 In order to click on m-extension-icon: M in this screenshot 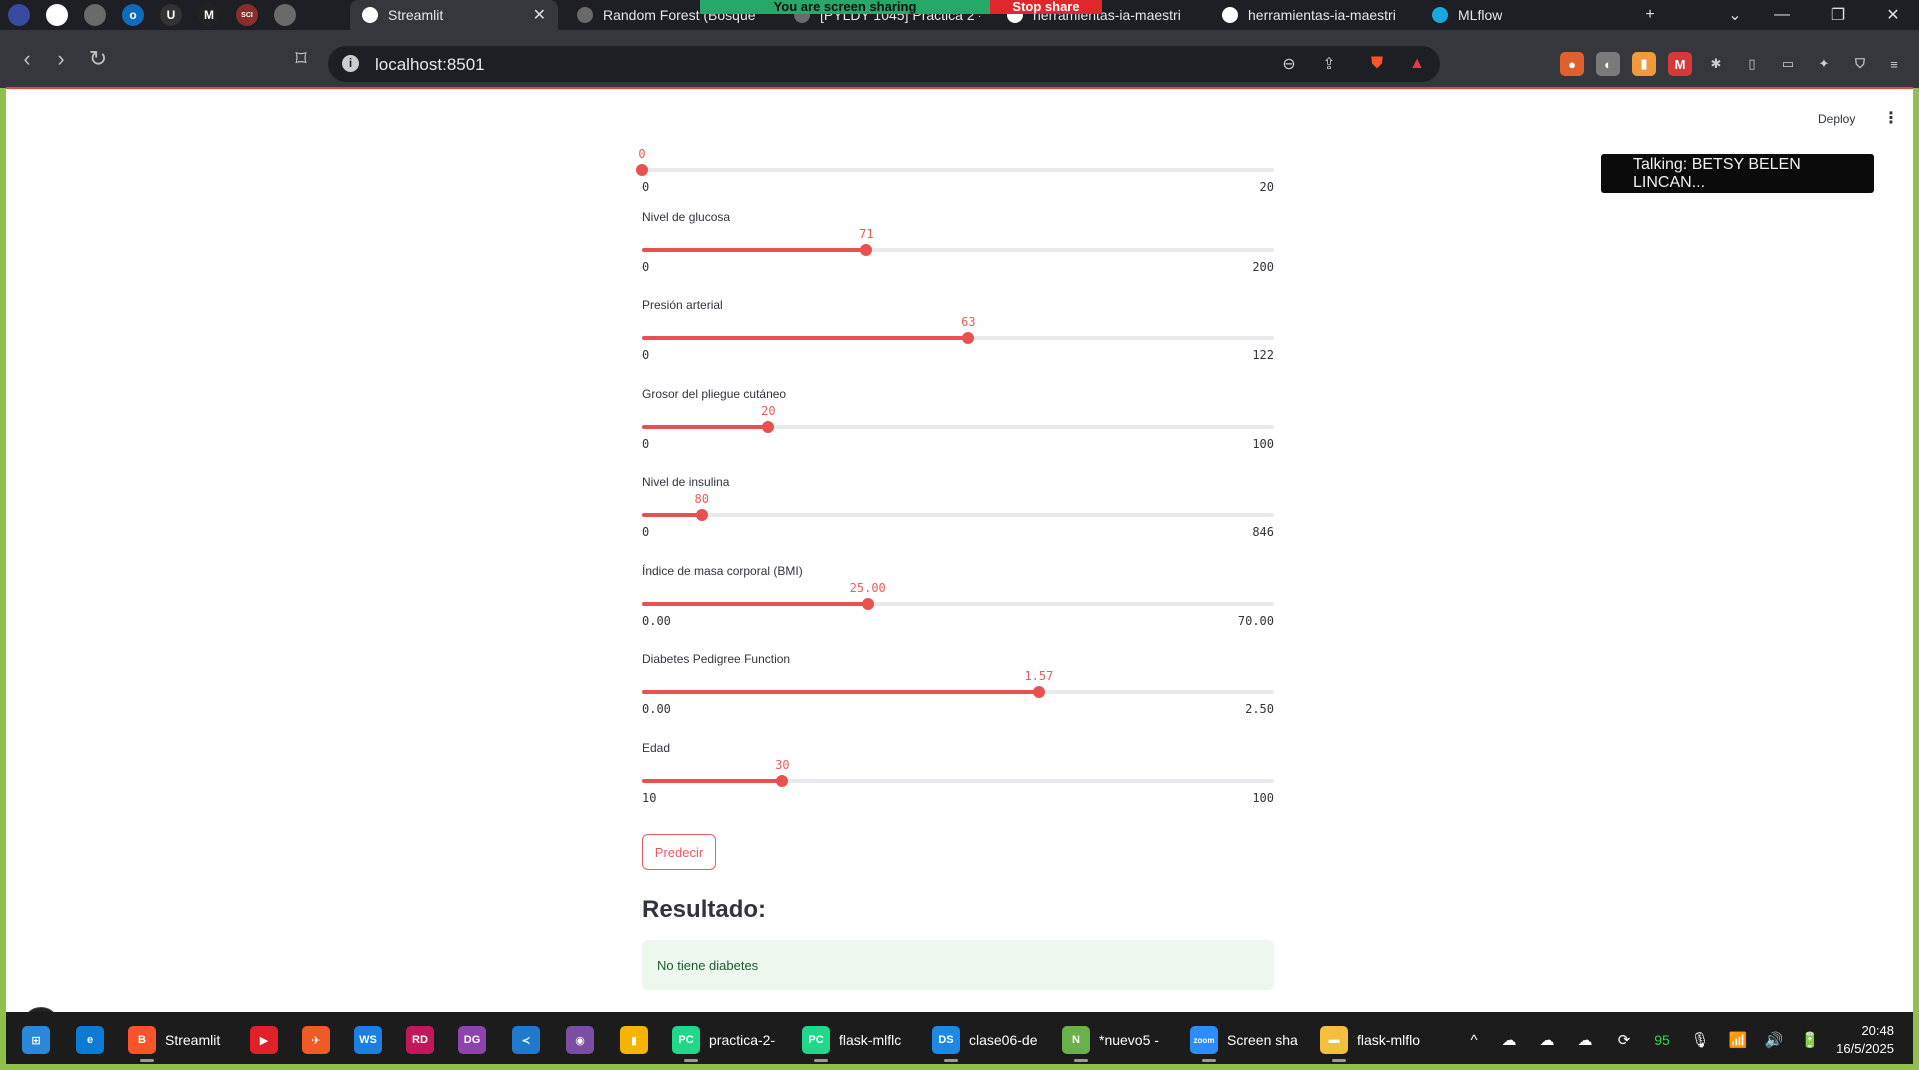, I will do `click(1680, 64)`.